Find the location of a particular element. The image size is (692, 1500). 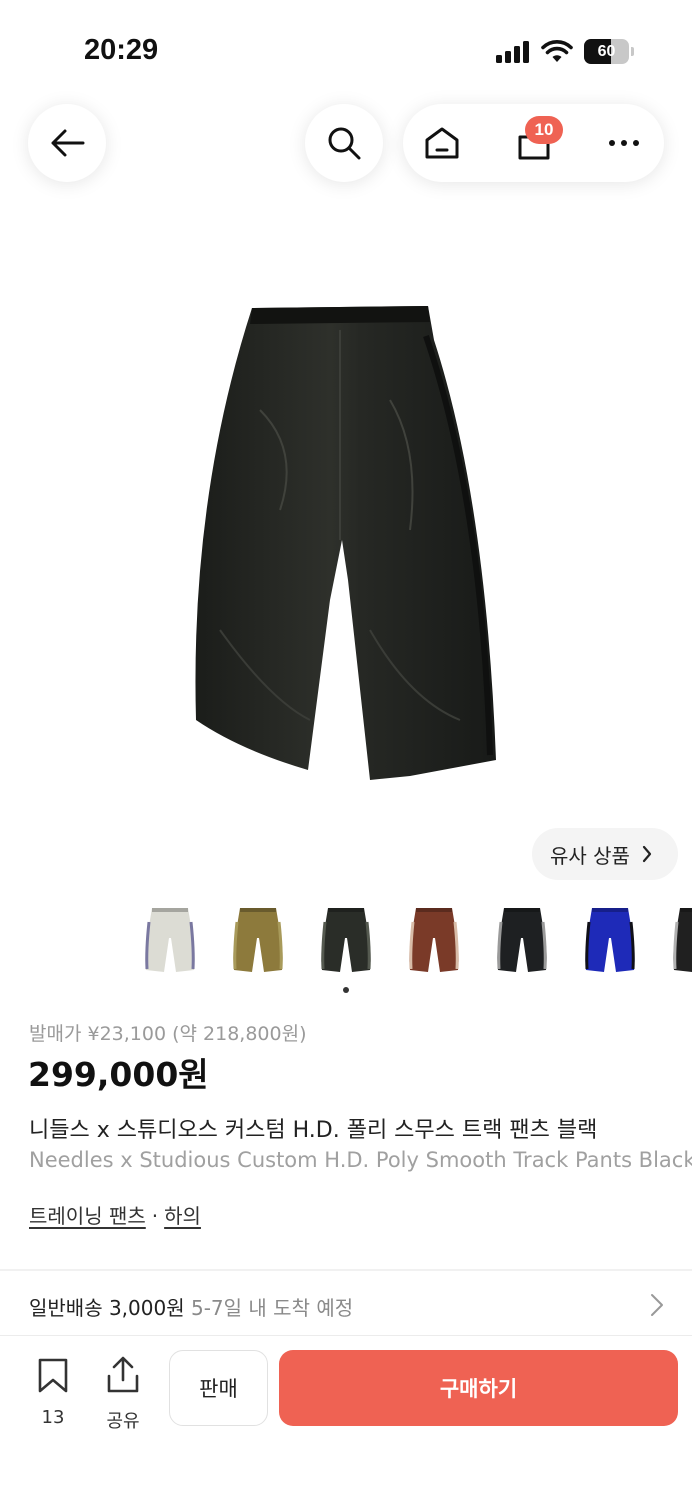

battery-icon: 60 is located at coordinates (609, 51).